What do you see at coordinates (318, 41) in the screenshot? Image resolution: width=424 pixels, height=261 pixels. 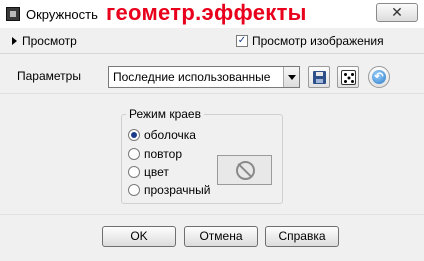 I see `image-preview-label: Просмотр изображения` at bounding box center [318, 41].